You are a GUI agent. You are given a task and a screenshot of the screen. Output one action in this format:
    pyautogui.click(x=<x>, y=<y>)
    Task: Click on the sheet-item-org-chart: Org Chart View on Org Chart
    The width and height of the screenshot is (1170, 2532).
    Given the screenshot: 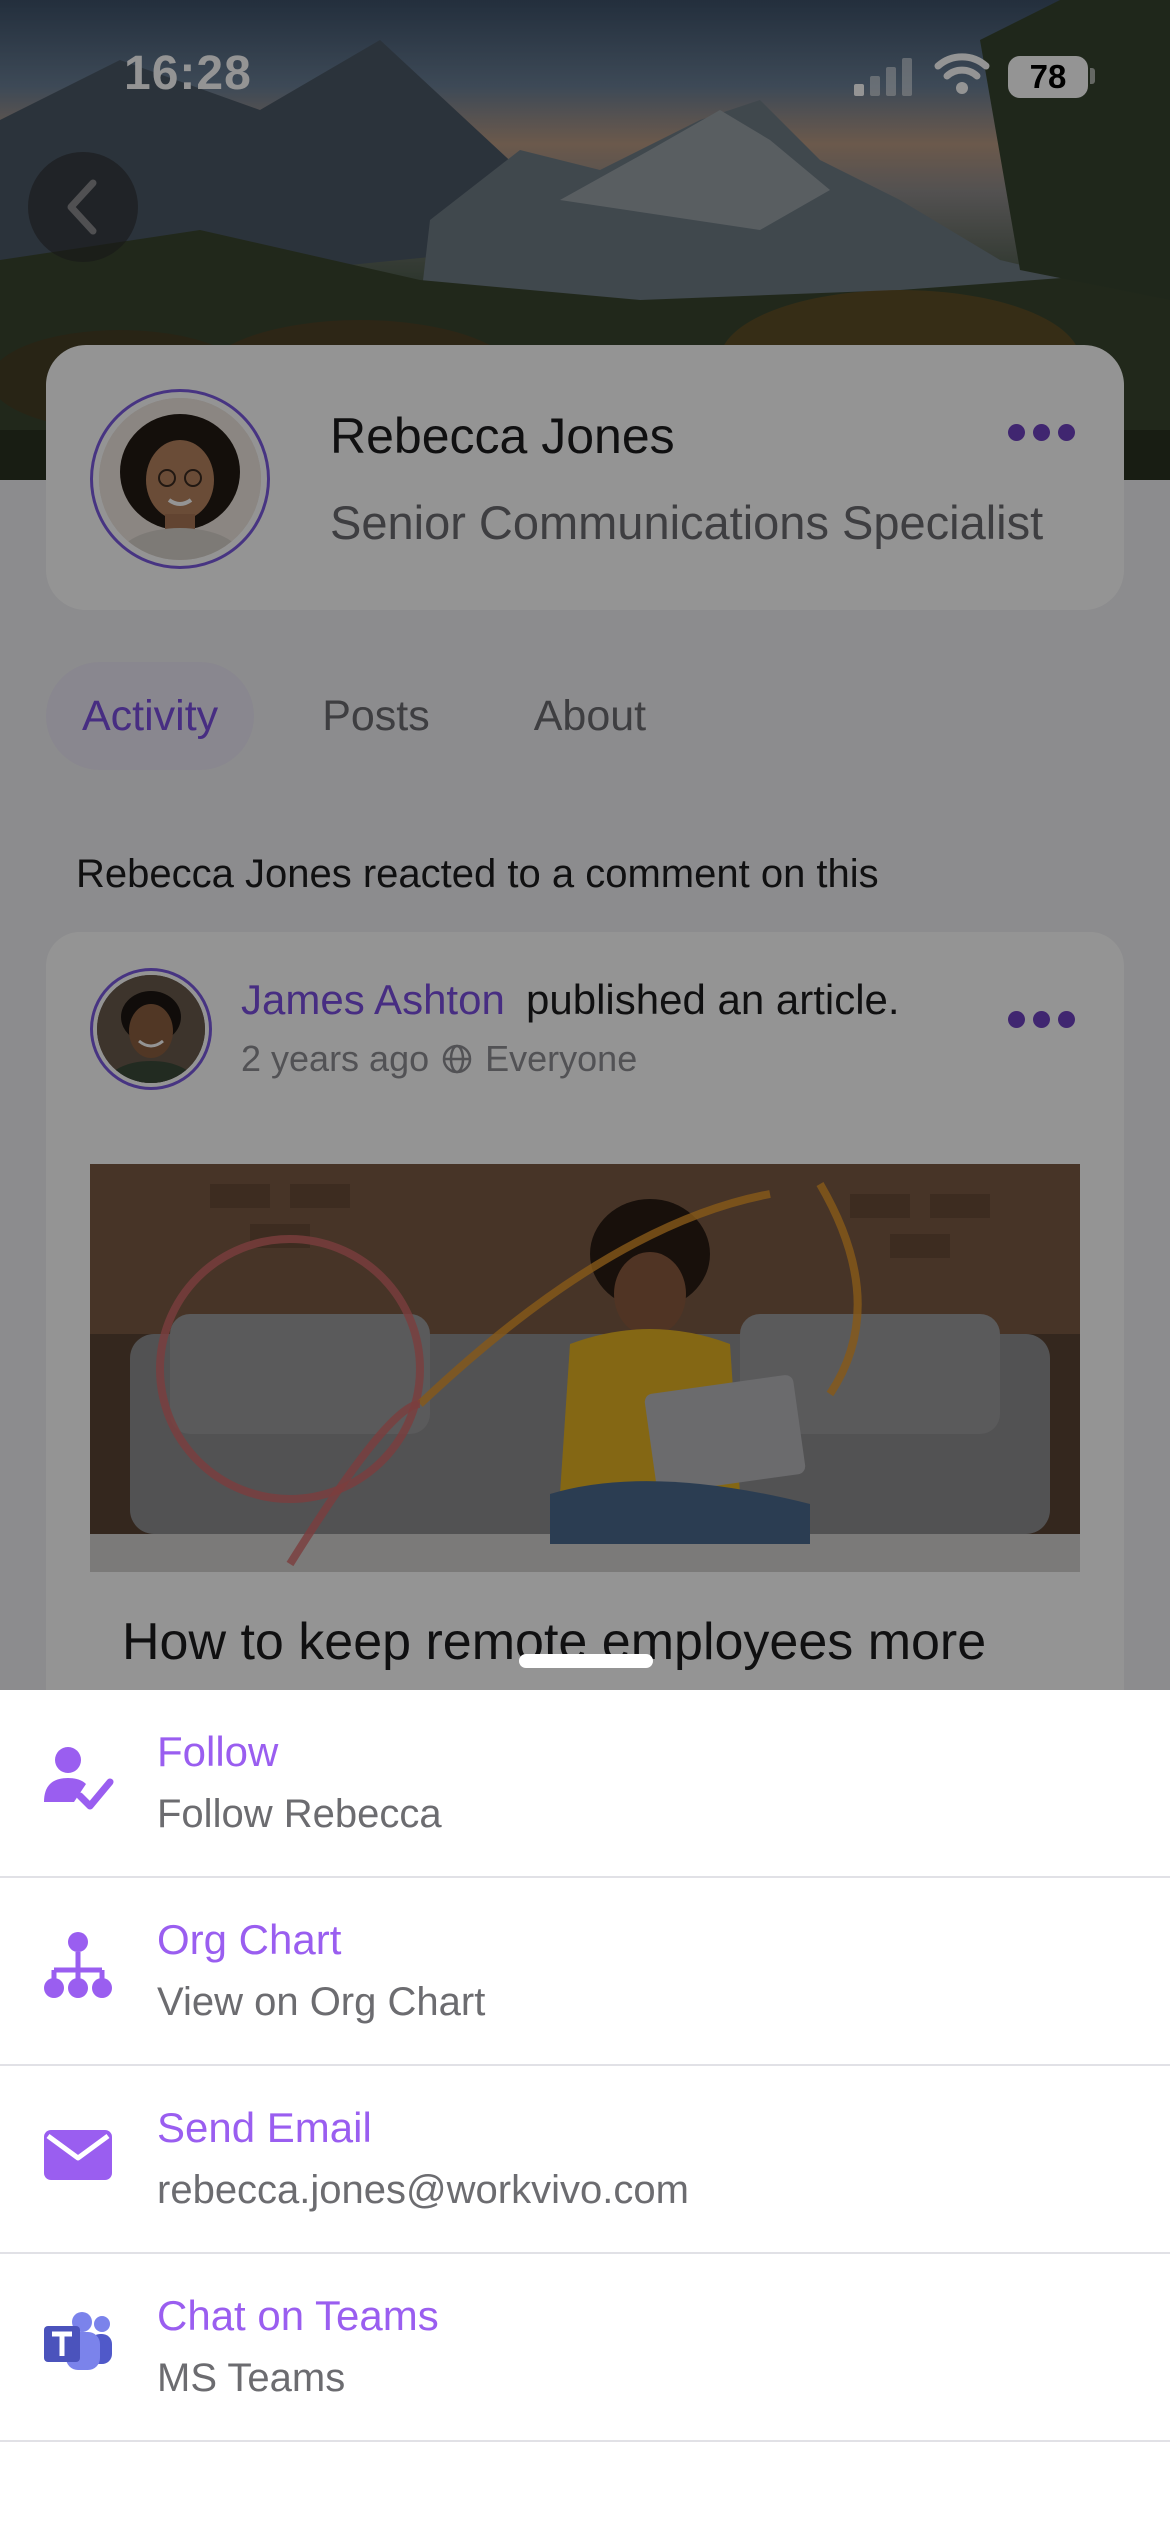 What is the action you would take?
    pyautogui.click(x=585, y=1972)
    